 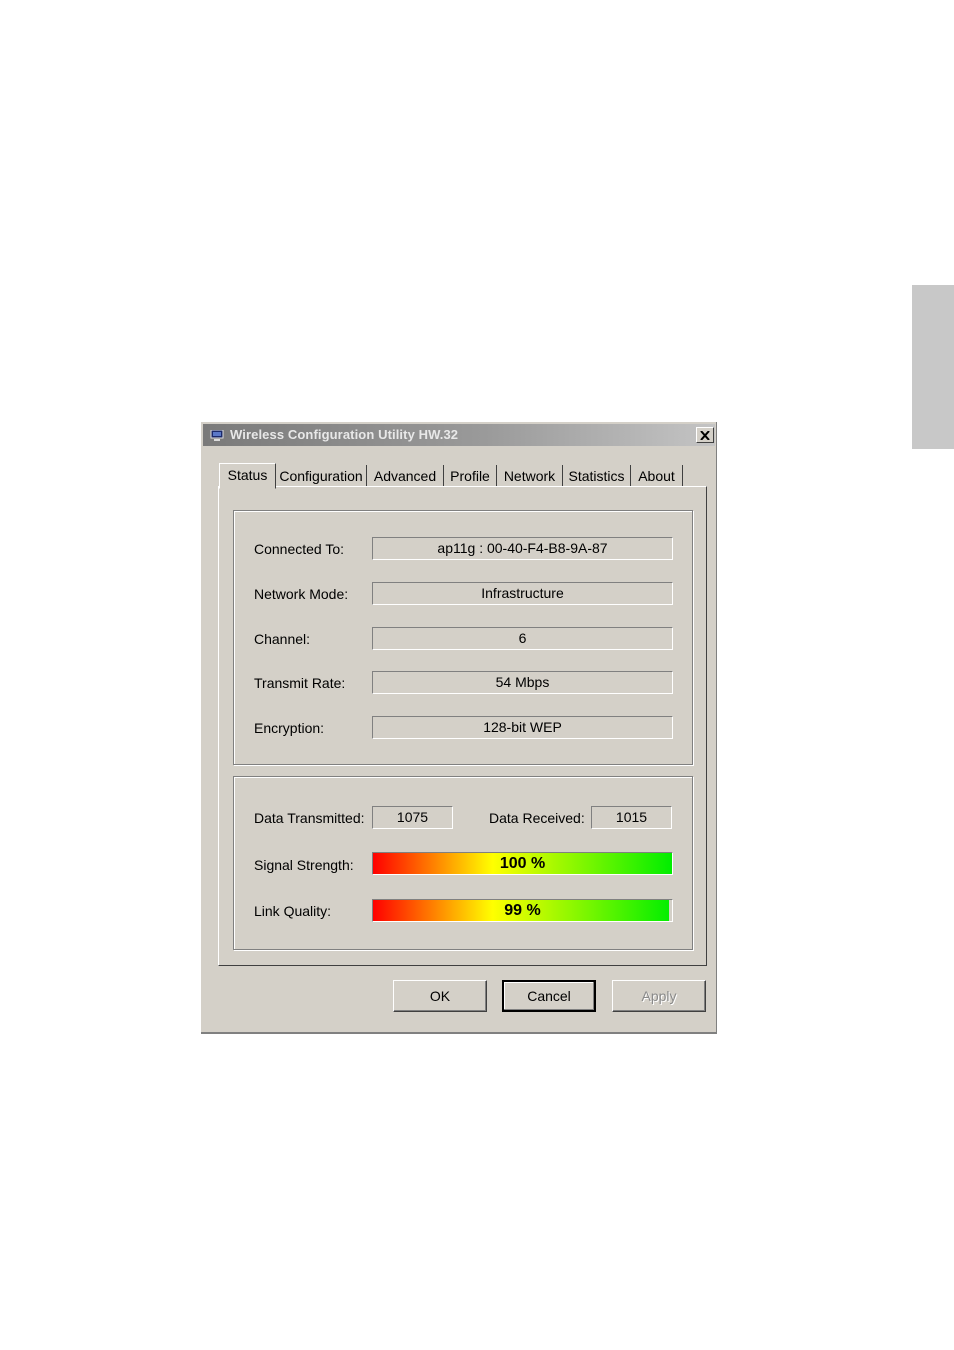 What do you see at coordinates (597, 476) in the screenshot?
I see `tab-statistics: Statistics` at bounding box center [597, 476].